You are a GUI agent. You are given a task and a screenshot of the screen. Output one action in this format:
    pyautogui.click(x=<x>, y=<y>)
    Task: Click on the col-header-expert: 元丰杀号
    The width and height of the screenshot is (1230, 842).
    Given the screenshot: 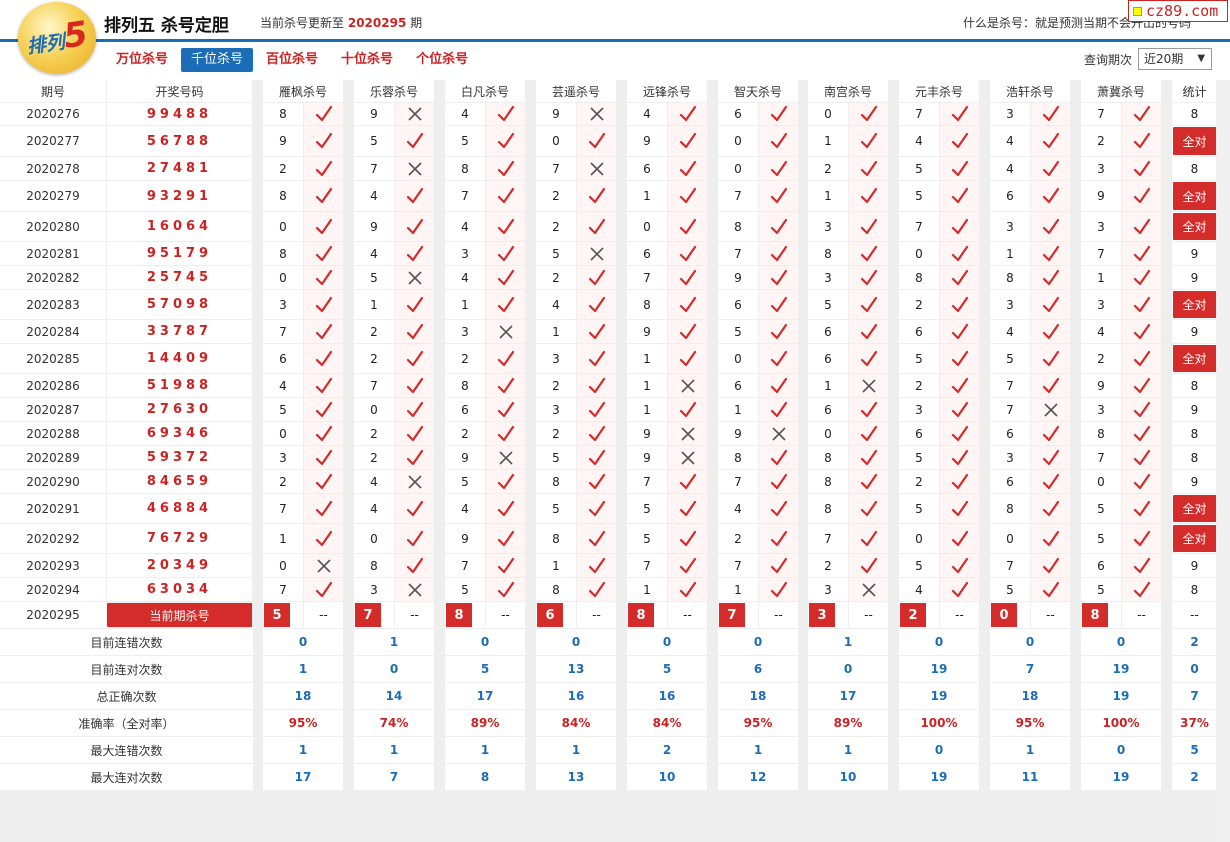 What is the action you would take?
    pyautogui.click(x=939, y=91)
    